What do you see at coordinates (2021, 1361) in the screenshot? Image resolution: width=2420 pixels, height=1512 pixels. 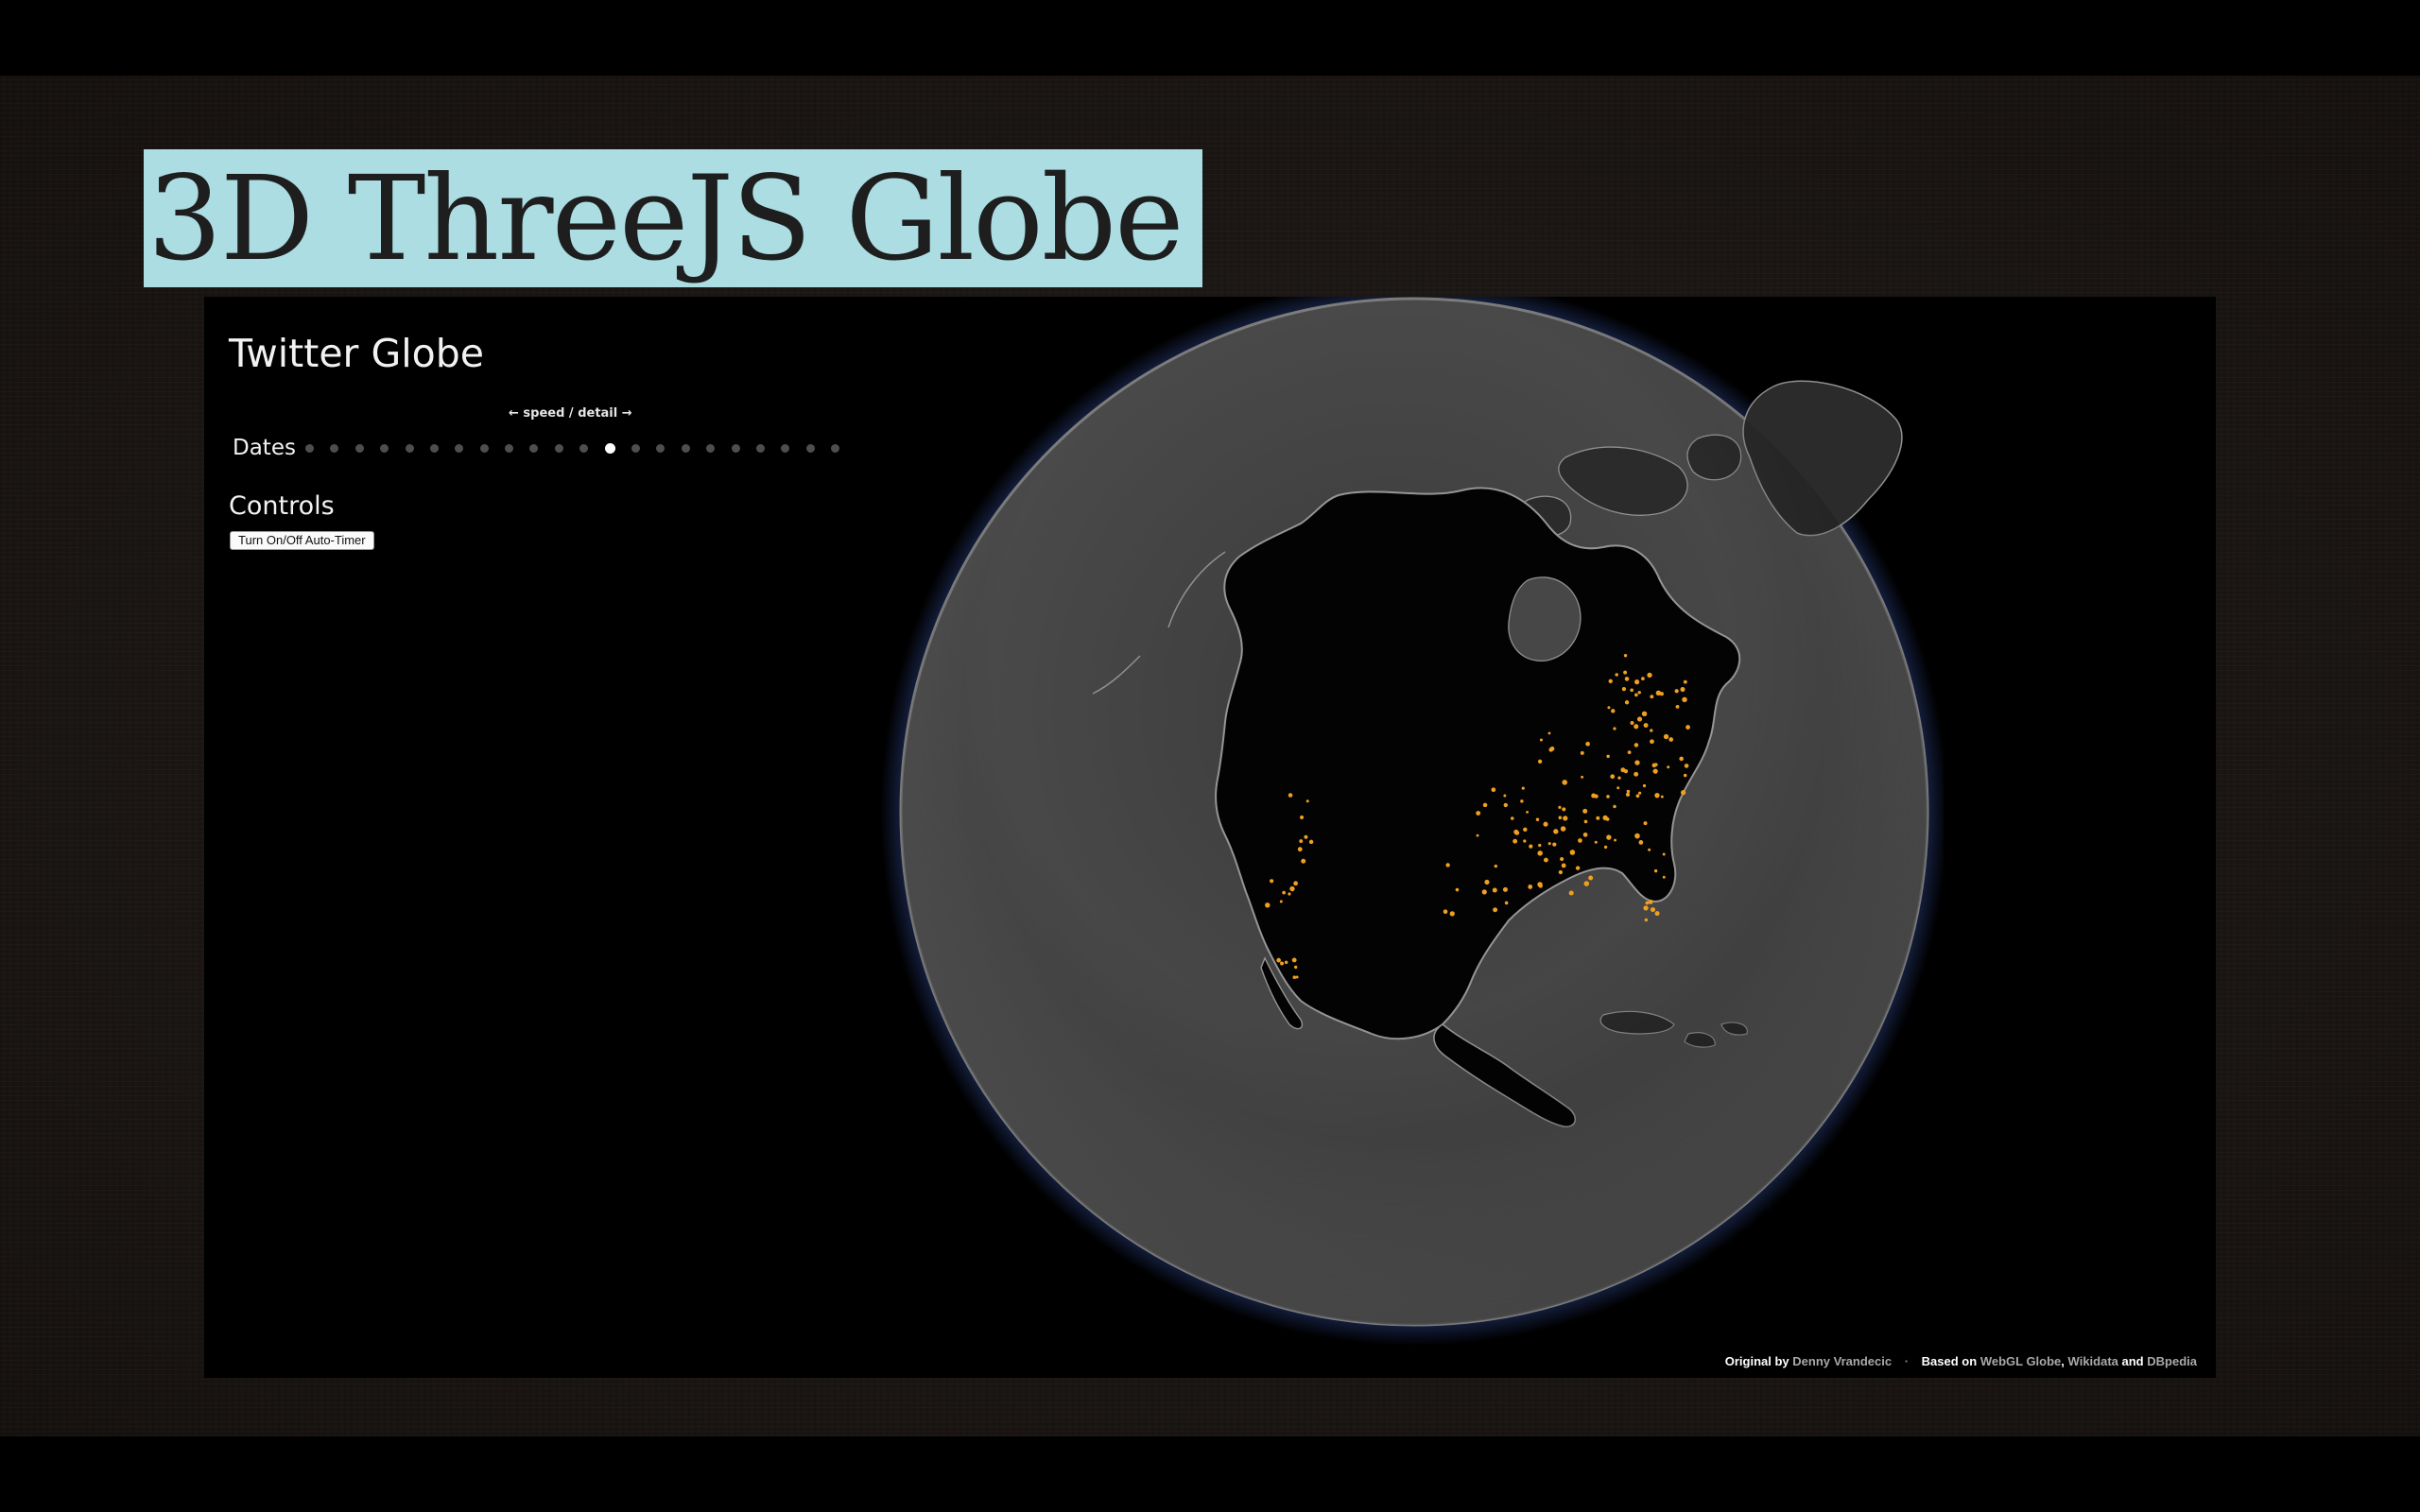 I see `webgl-globe-link: WebGL Globe` at bounding box center [2021, 1361].